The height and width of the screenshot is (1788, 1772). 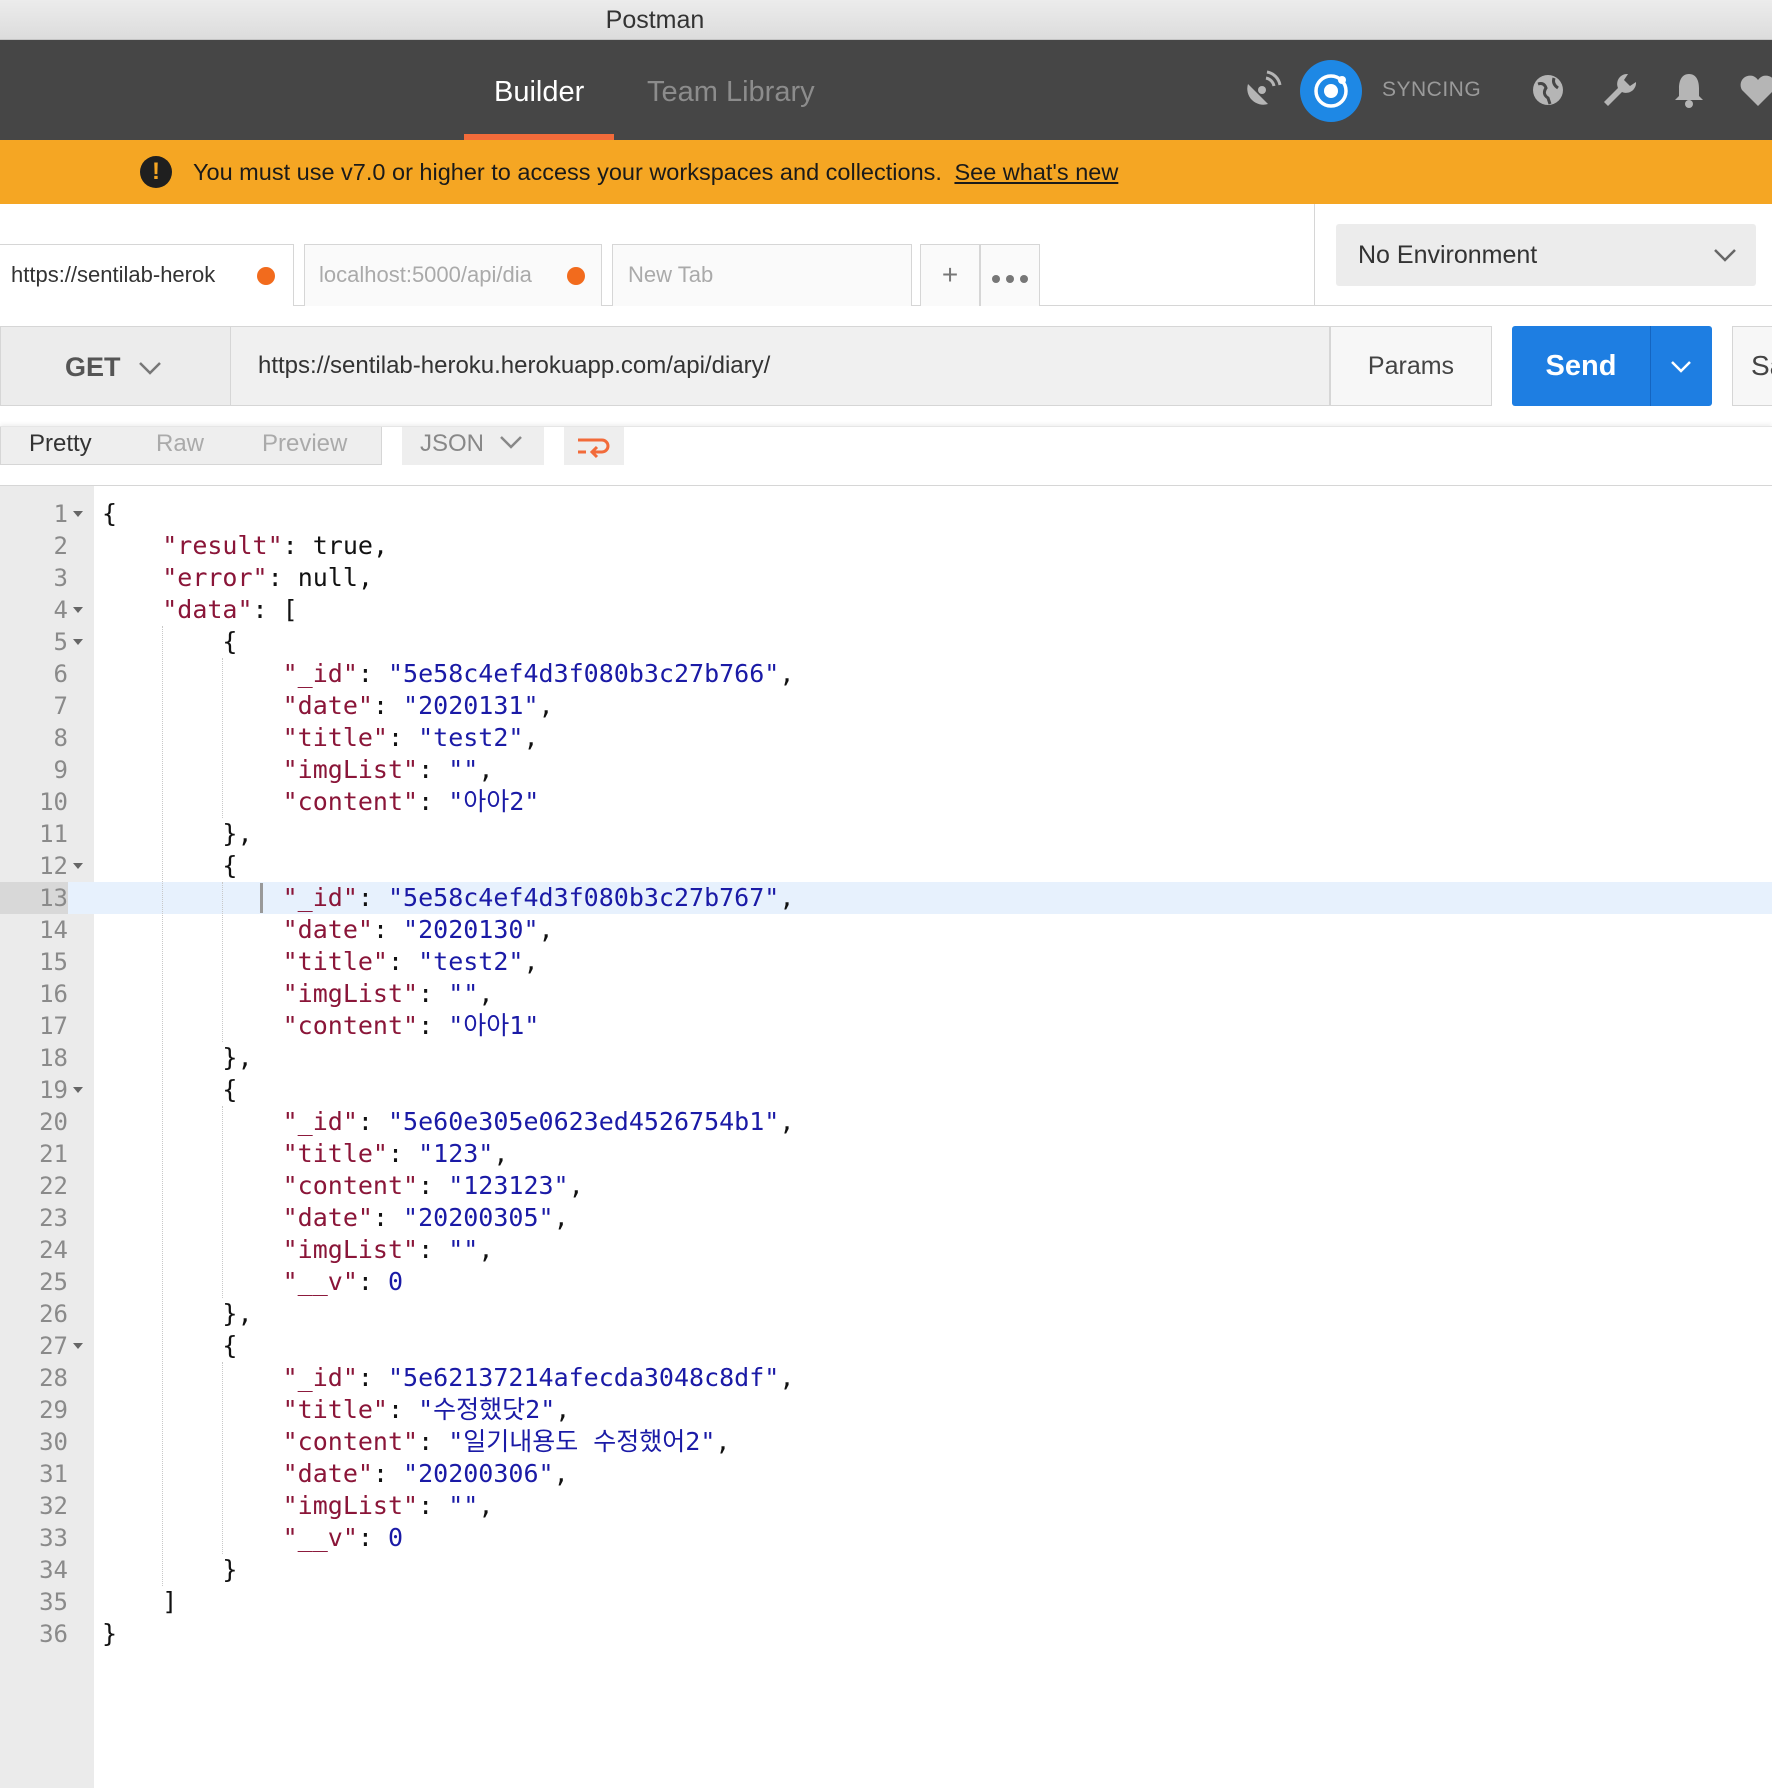 What do you see at coordinates (1689, 90) in the screenshot?
I see `bell-icon` at bounding box center [1689, 90].